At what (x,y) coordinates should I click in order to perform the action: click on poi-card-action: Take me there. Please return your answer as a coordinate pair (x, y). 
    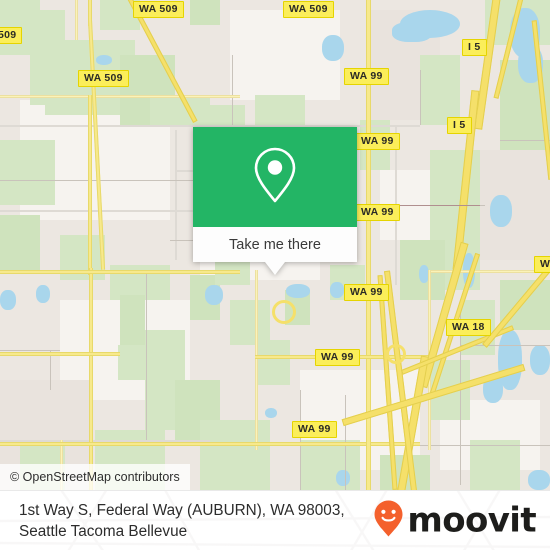
    Looking at the image, I should click on (275, 251).